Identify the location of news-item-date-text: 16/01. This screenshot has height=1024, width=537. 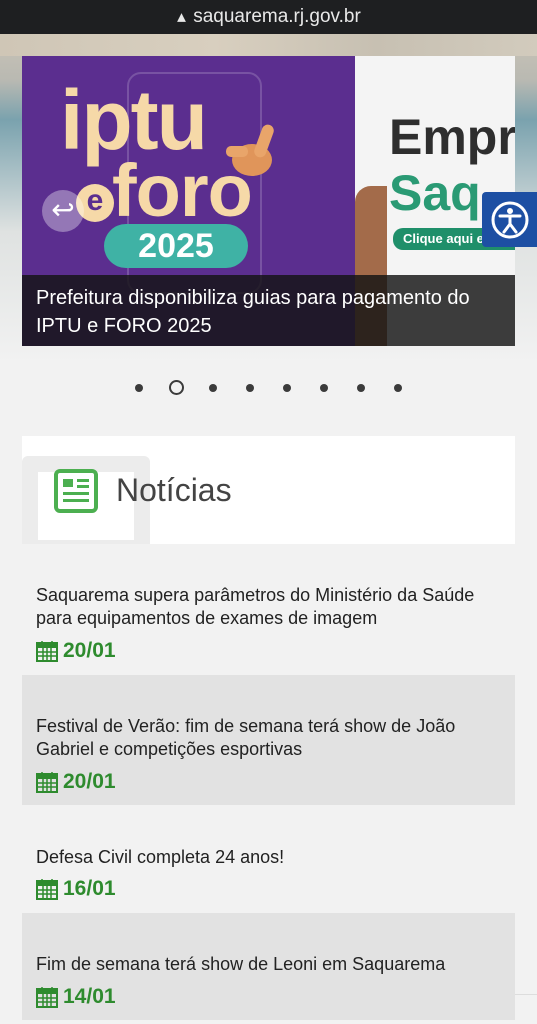
(89, 888).